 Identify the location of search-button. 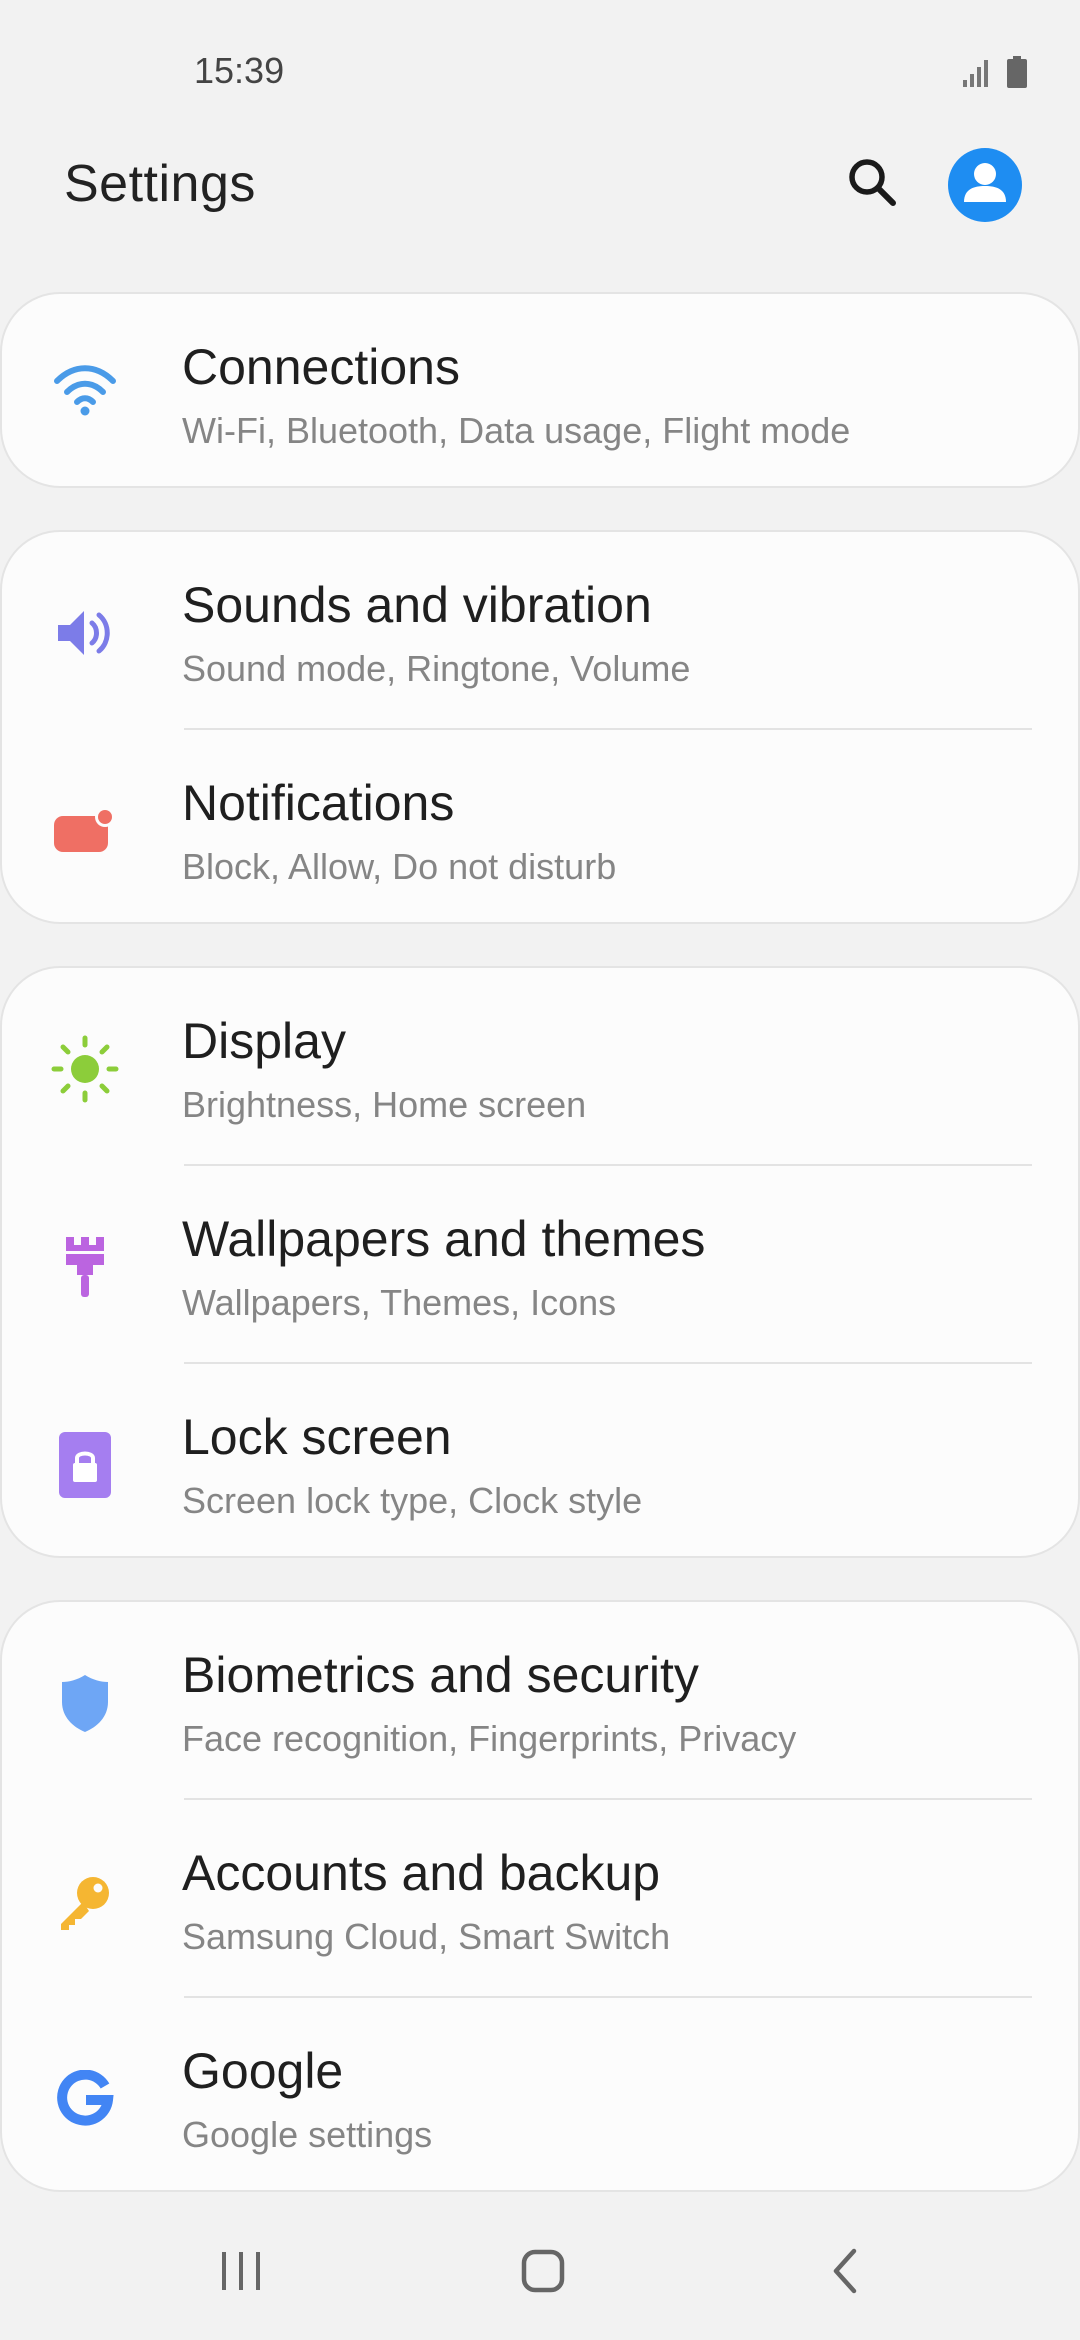
(872, 184).